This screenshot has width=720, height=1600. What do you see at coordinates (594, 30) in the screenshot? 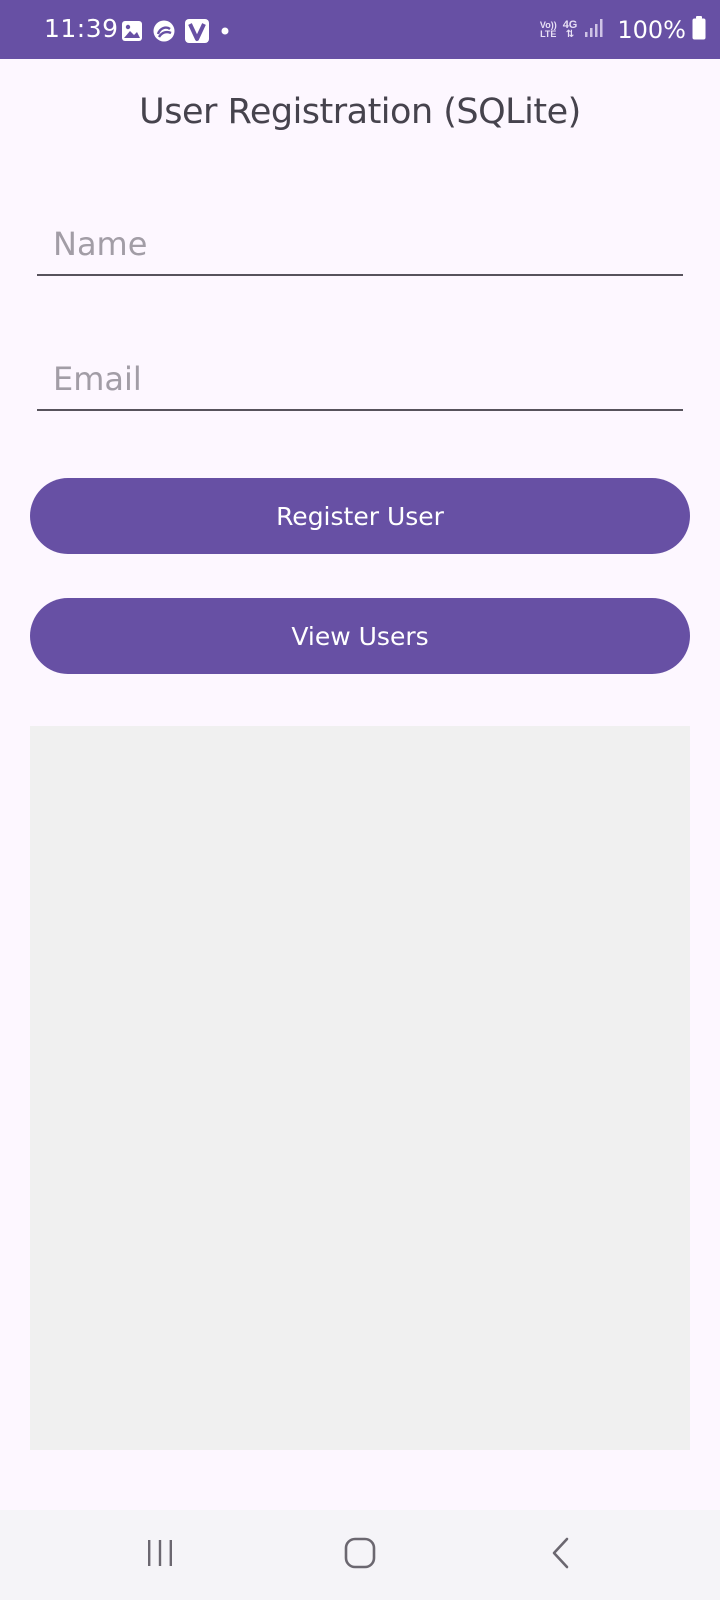
I see `signal-icon` at bounding box center [594, 30].